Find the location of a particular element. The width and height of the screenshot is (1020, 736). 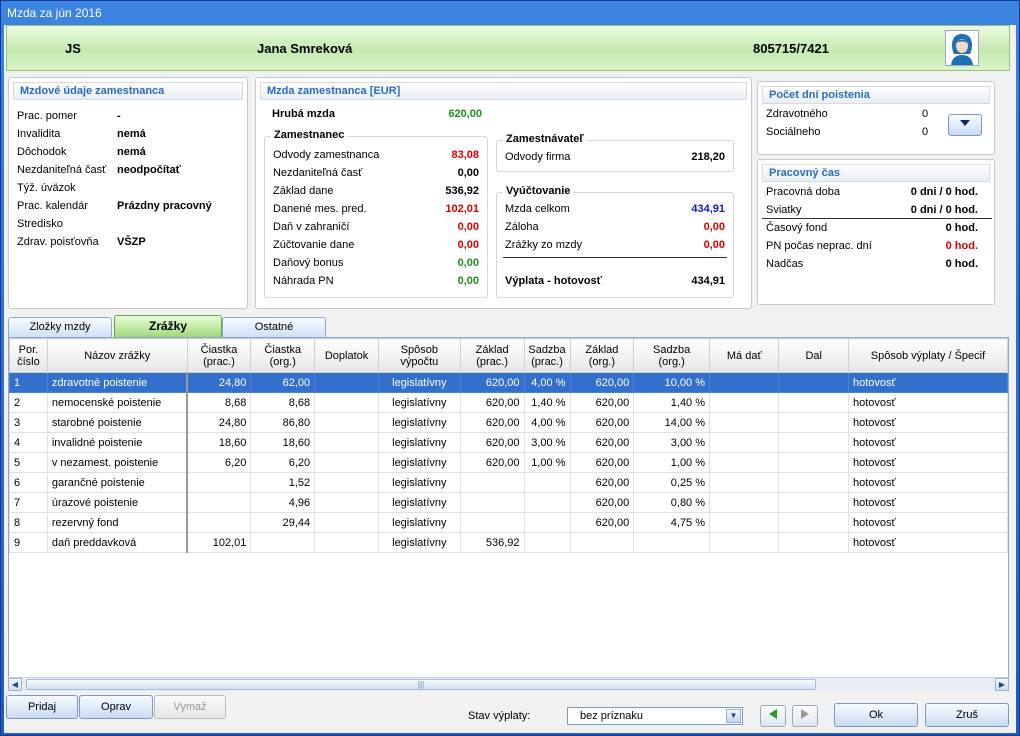

table-cell: 4,75 % is located at coordinates (672, 522).